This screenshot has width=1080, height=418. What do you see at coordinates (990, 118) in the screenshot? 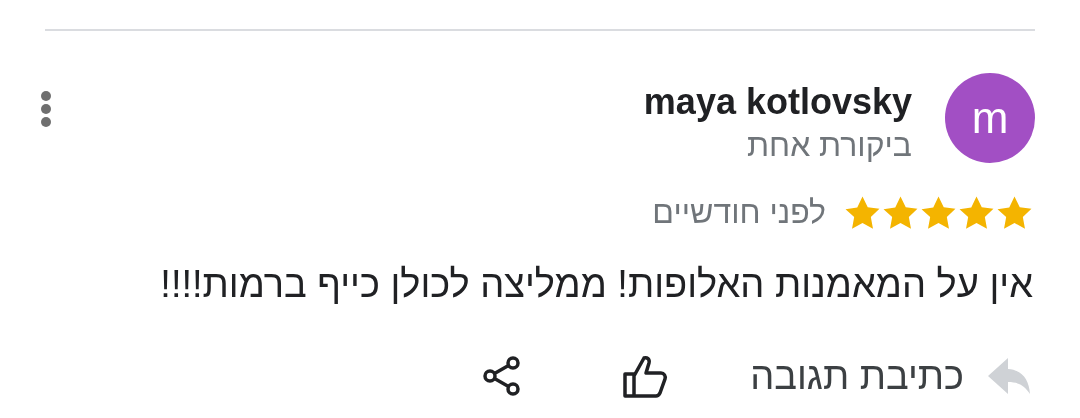
I see `avatar: m` at bounding box center [990, 118].